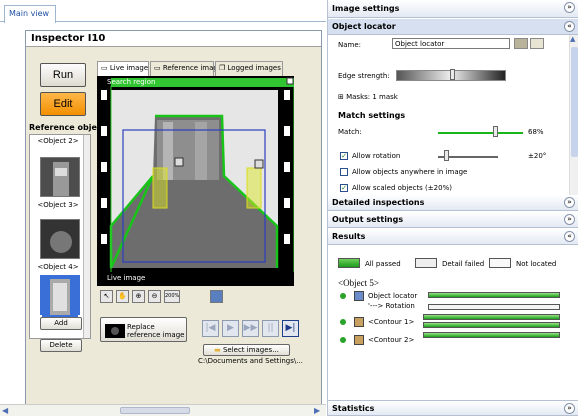  I want to click on reference-object-list: <Object 2> <Object 3> <Object 4>, so click(60, 236).